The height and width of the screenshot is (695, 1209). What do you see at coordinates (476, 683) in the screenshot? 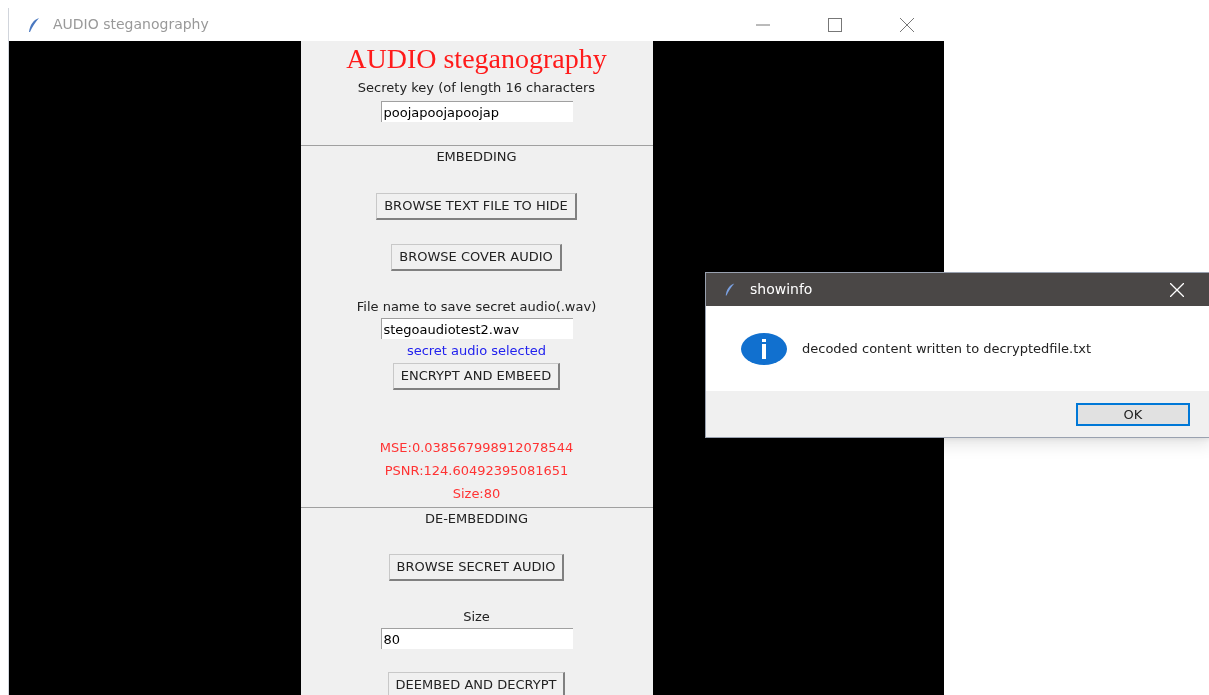
I see `action-button: DEEMBED AND DECRYPT` at bounding box center [476, 683].